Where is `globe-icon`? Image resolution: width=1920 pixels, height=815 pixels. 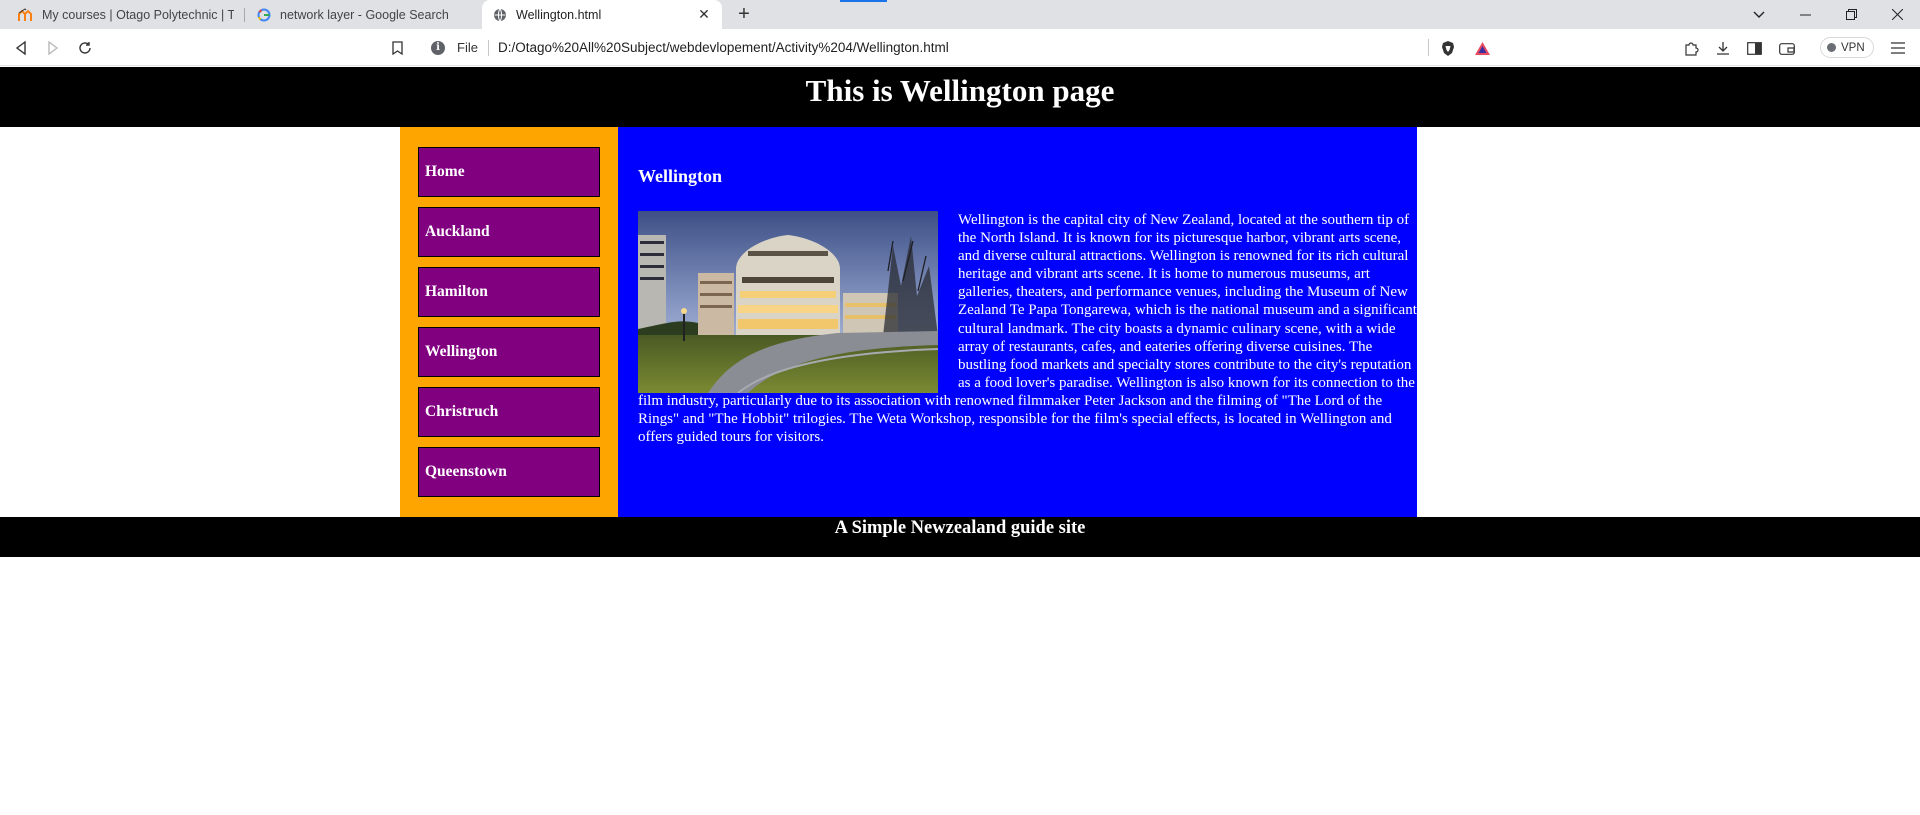
globe-icon is located at coordinates (500, 15).